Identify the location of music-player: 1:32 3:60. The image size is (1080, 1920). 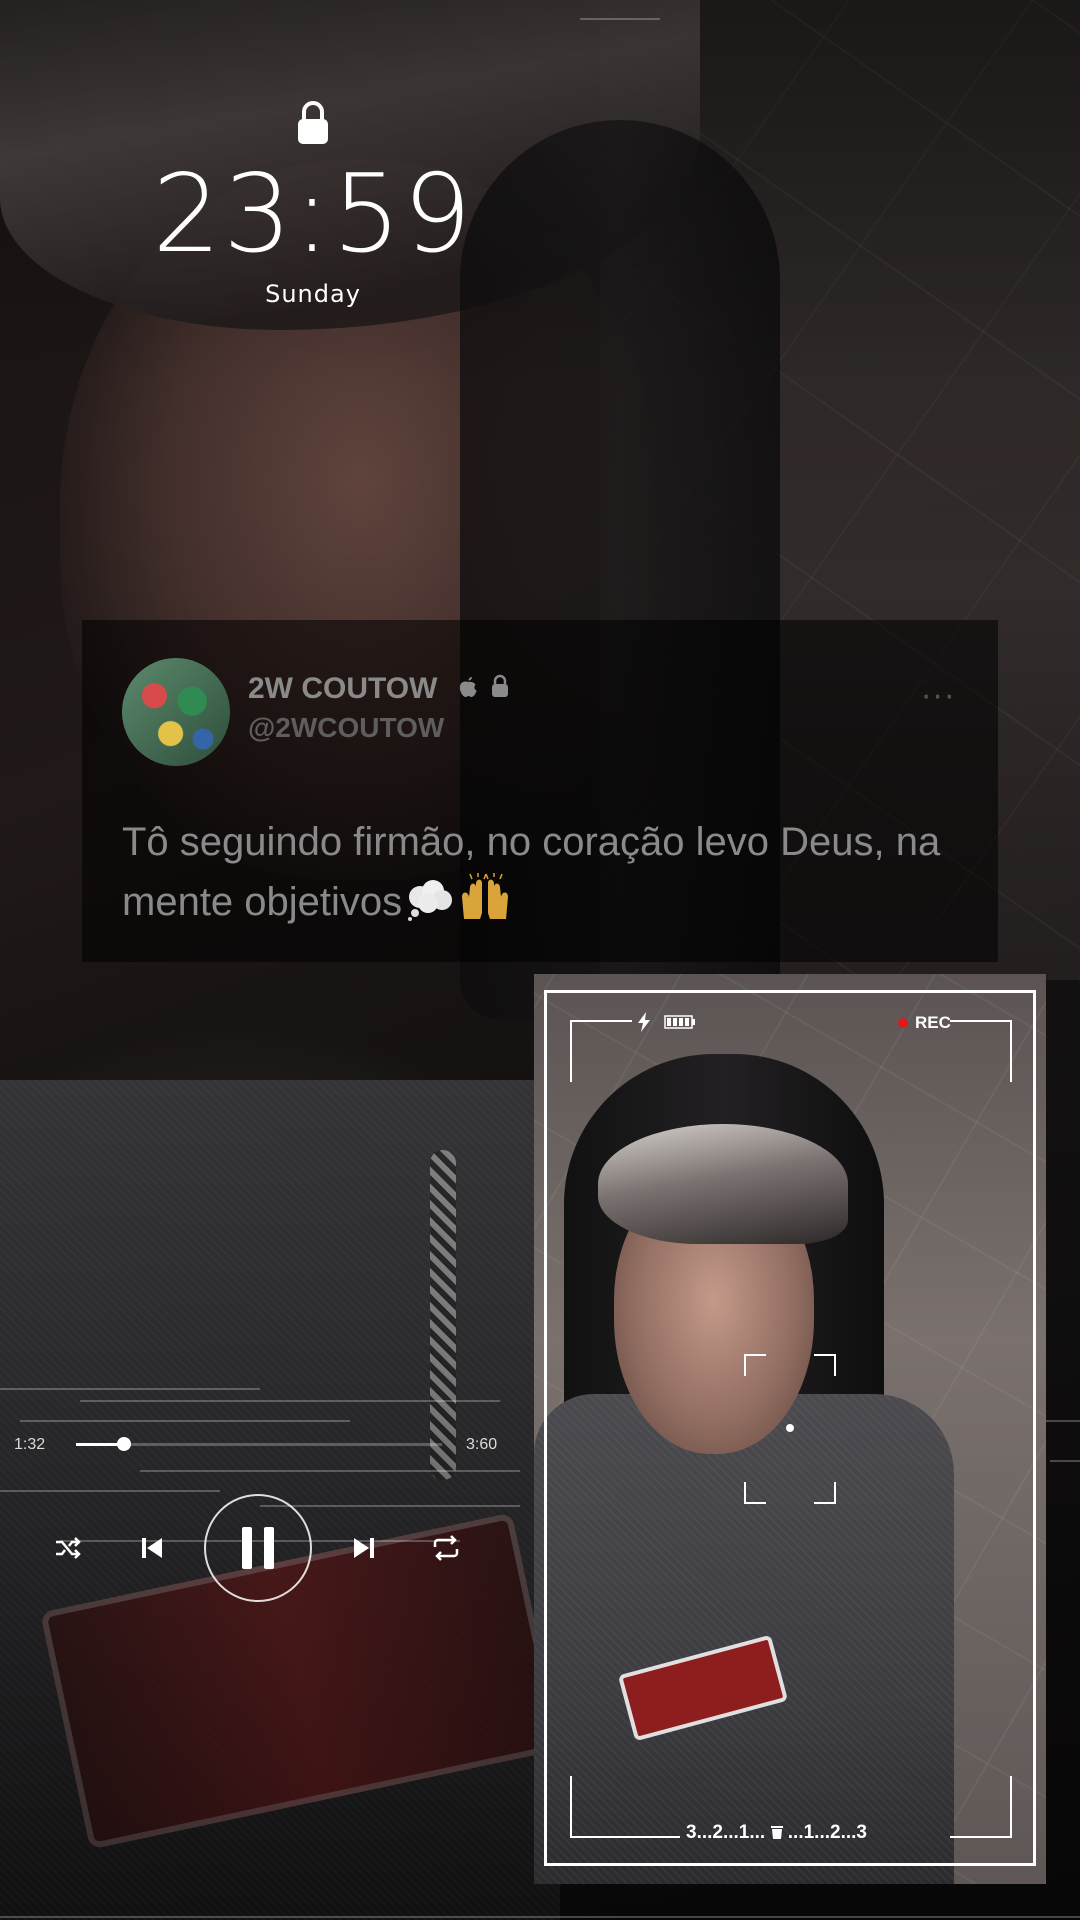
(260, 1500).